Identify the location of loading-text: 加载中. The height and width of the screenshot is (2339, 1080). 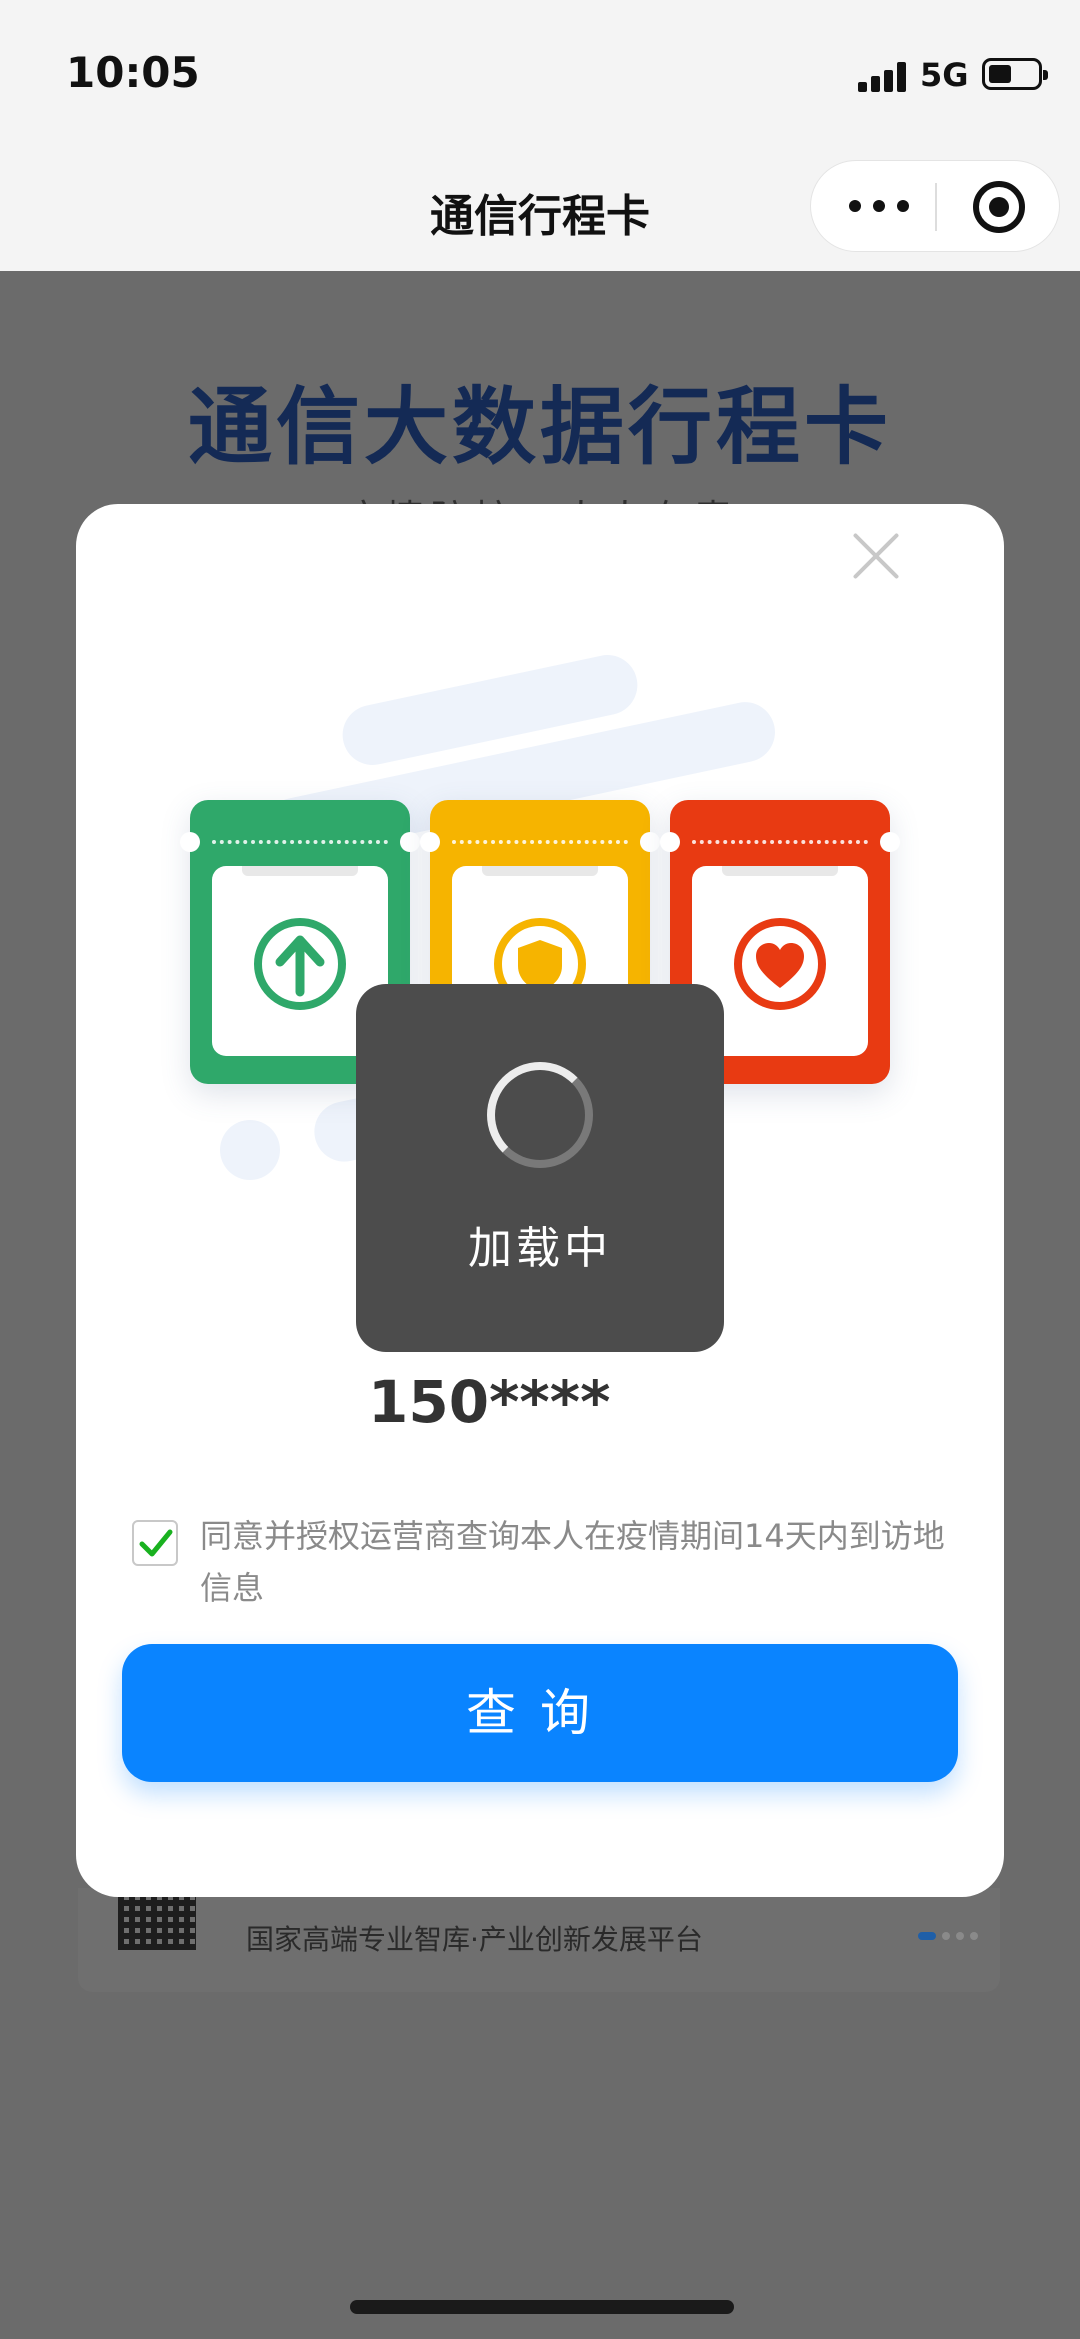
(540, 1248).